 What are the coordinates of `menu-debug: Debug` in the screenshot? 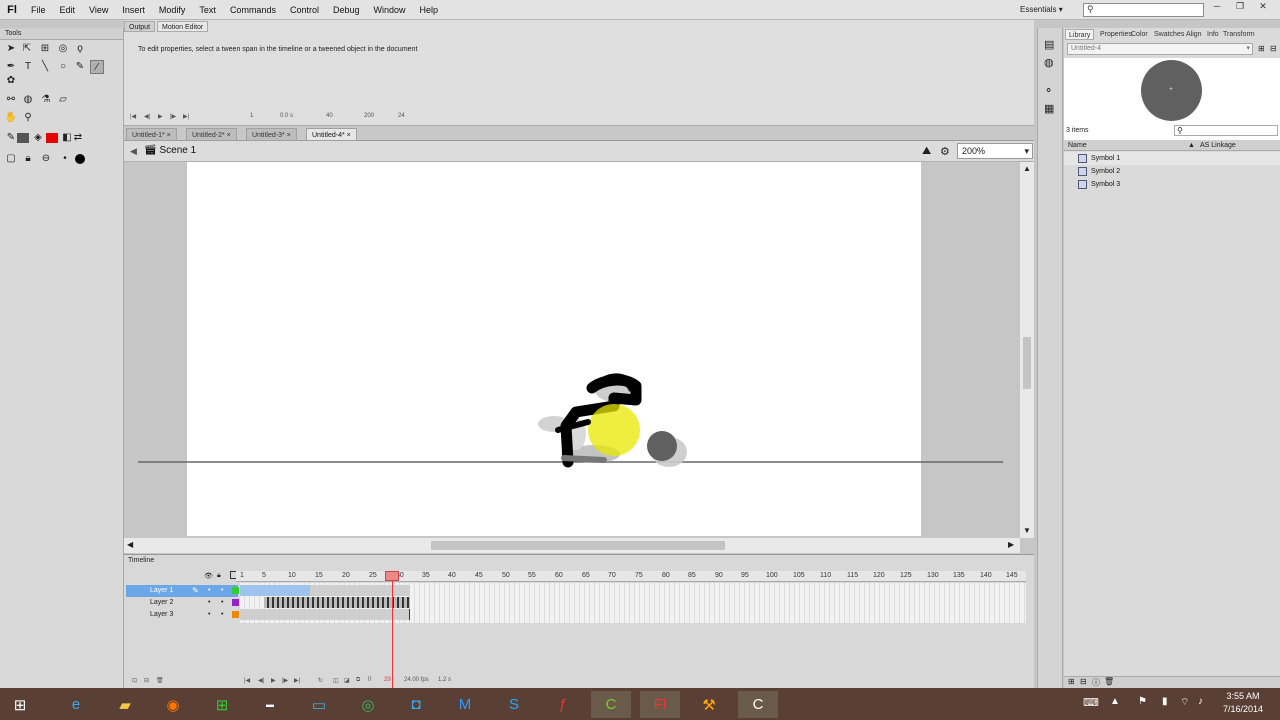 It's located at (346, 10).